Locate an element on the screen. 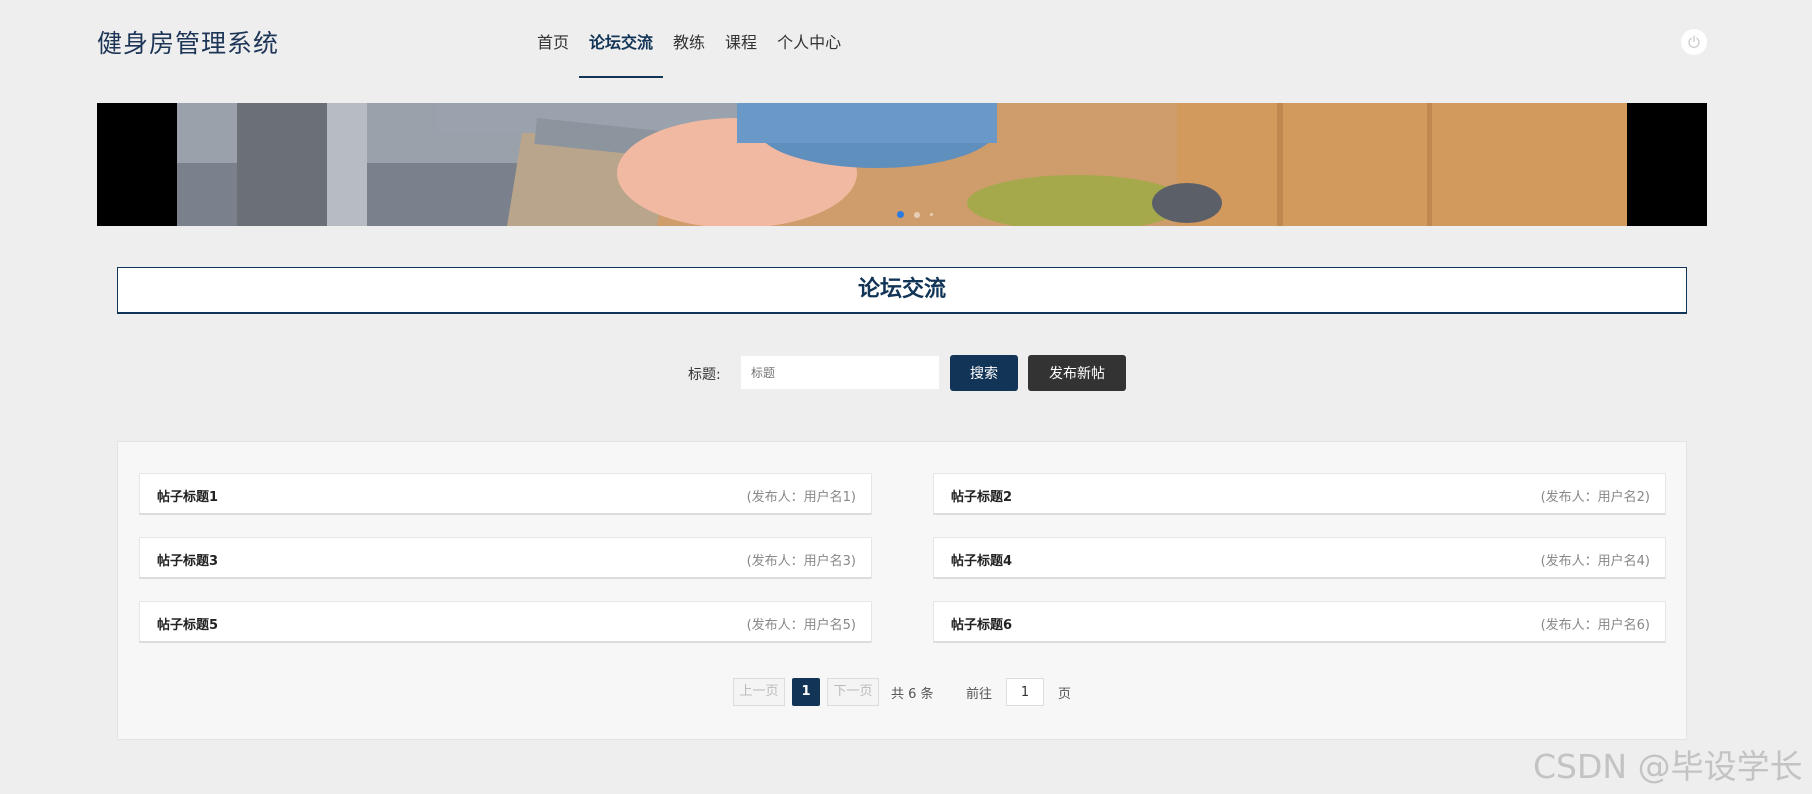 This screenshot has height=794, width=1812. post-title: 帖子标题1 is located at coordinates (188, 497).